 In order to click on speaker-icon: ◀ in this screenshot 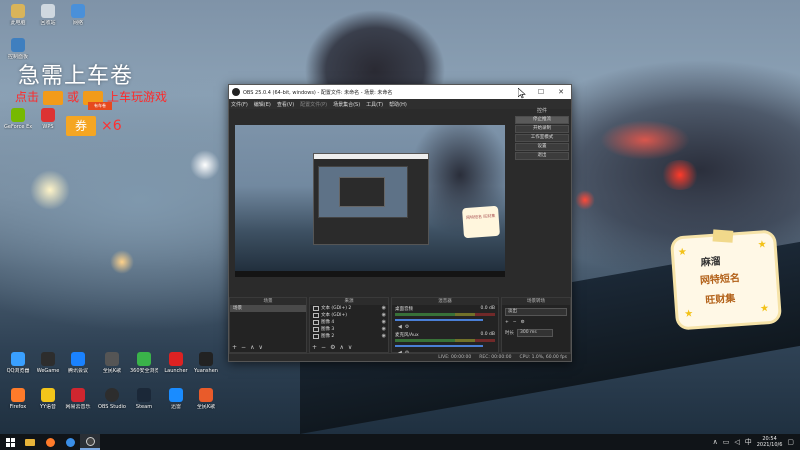, I will do `click(400, 327)`.